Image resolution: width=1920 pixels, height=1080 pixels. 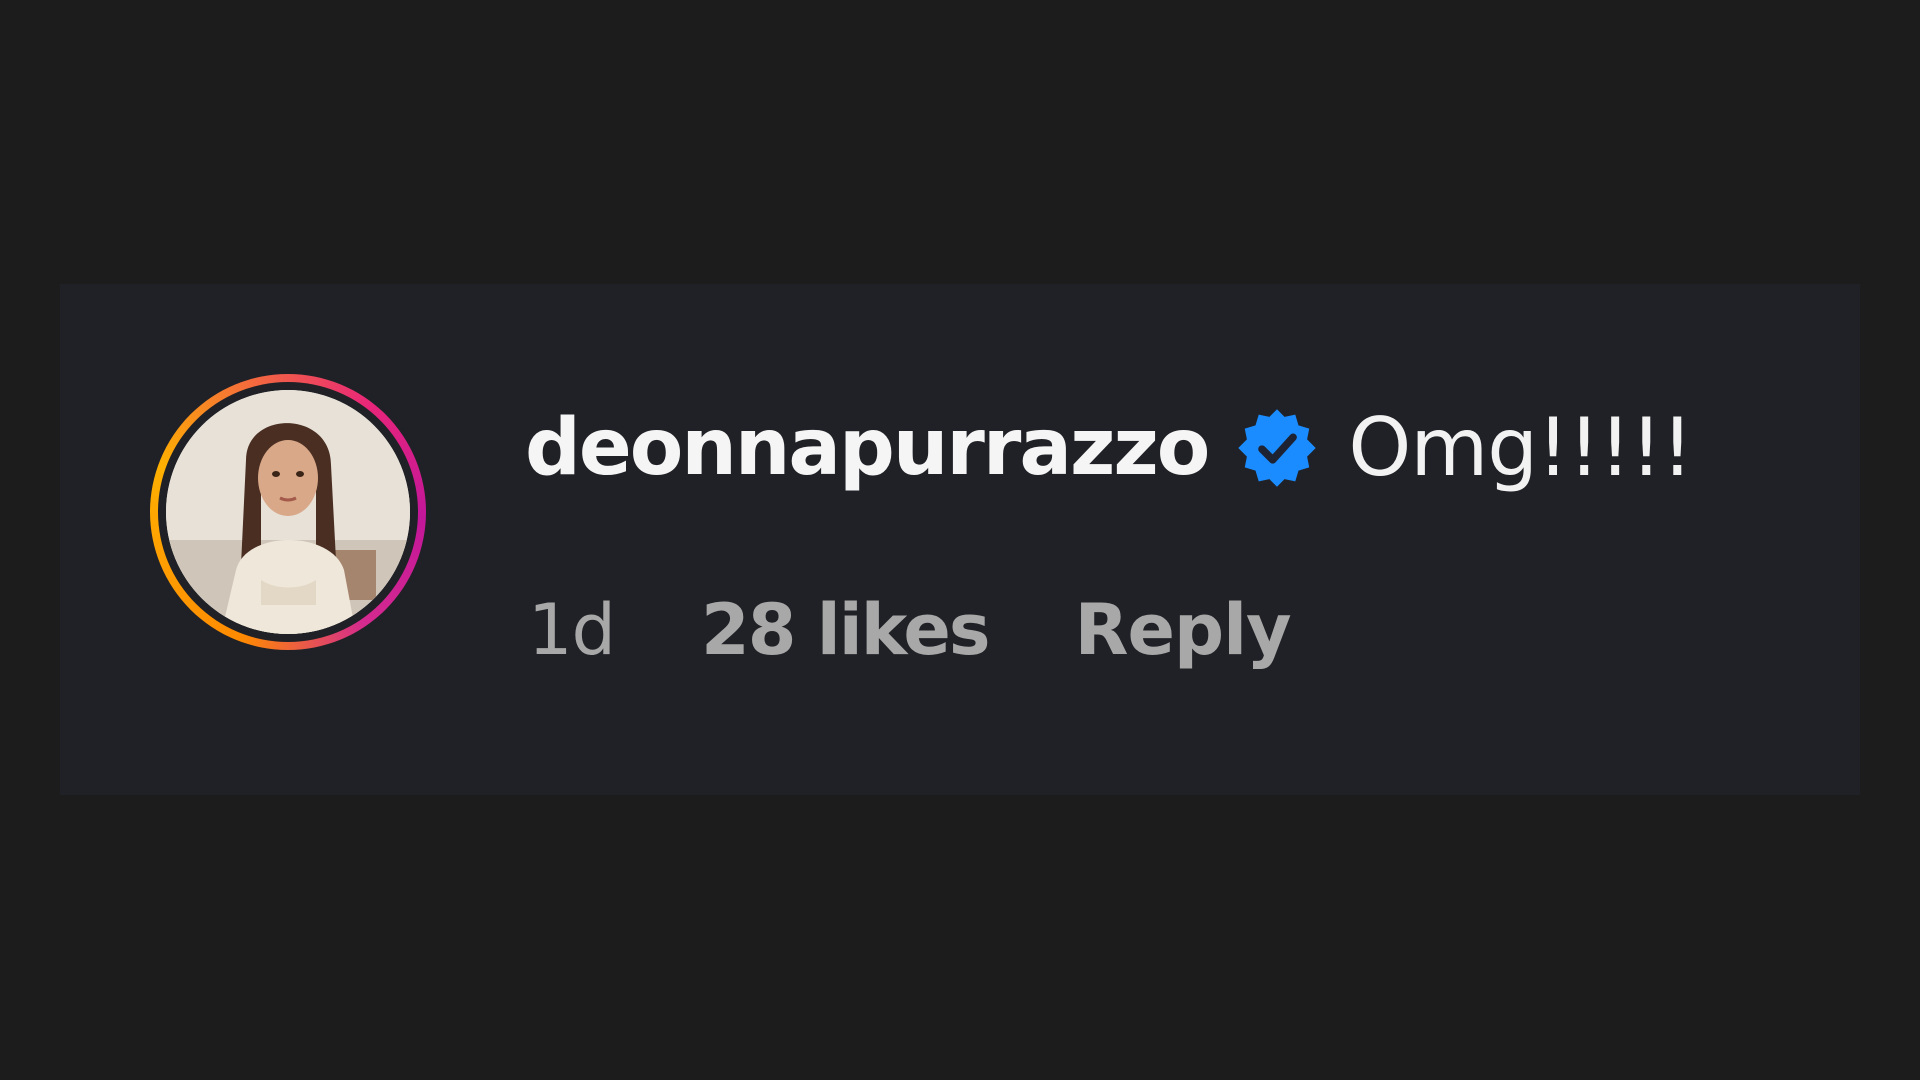 I want to click on comment-line: deonnapurrazzo Omg!!!!!, so click(x=1109, y=447).